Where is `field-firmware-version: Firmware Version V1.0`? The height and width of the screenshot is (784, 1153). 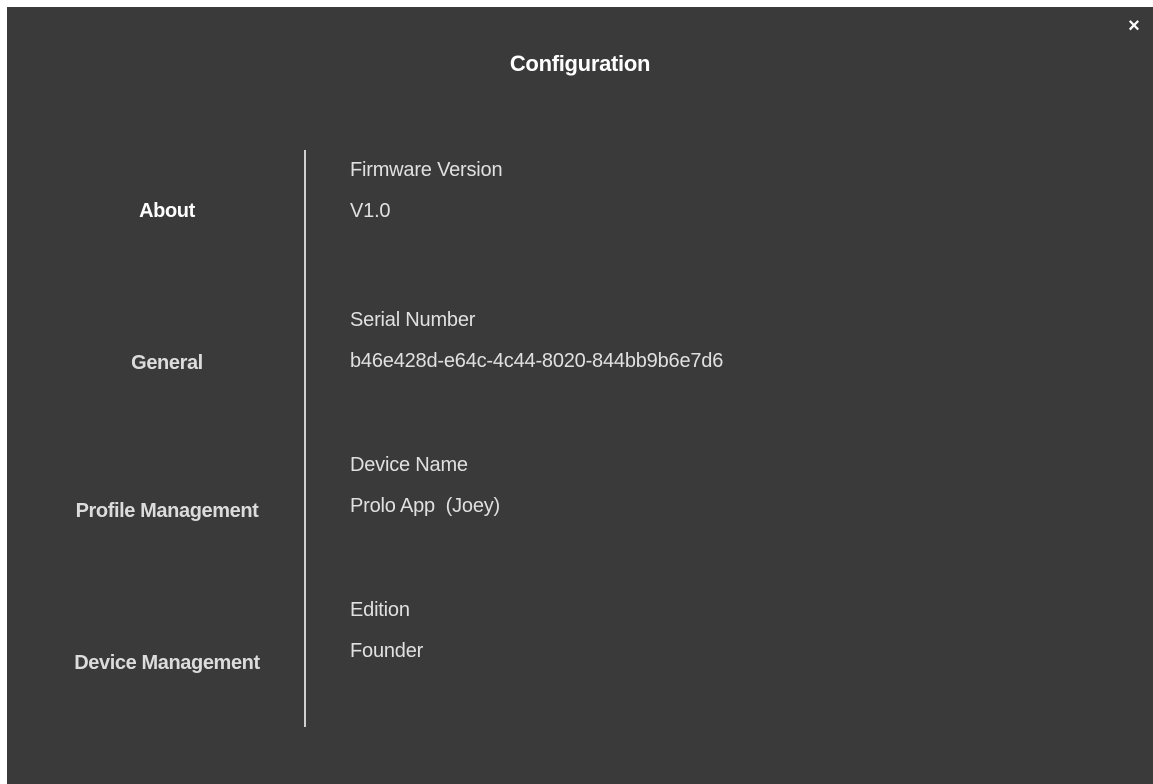 field-firmware-version: Firmware Version V1.0 is located at coordinates (426, 191).